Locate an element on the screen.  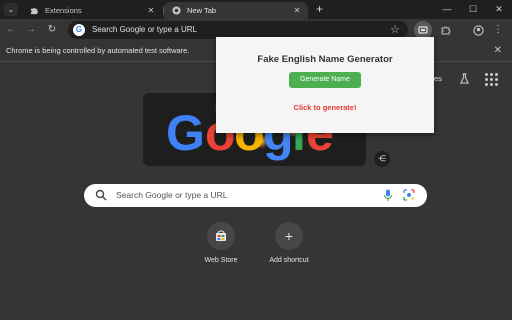
search-icon is located at coordinates (101, 195).